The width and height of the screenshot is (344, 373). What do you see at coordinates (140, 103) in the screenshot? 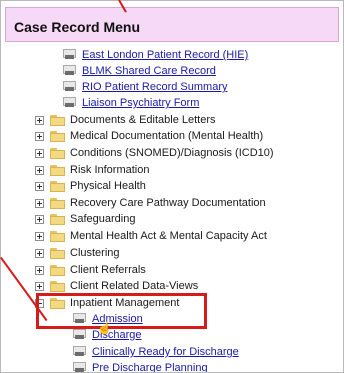
I see `tree-link-label: Liaison Psychiatry Form` at bounding box center [140, 103].